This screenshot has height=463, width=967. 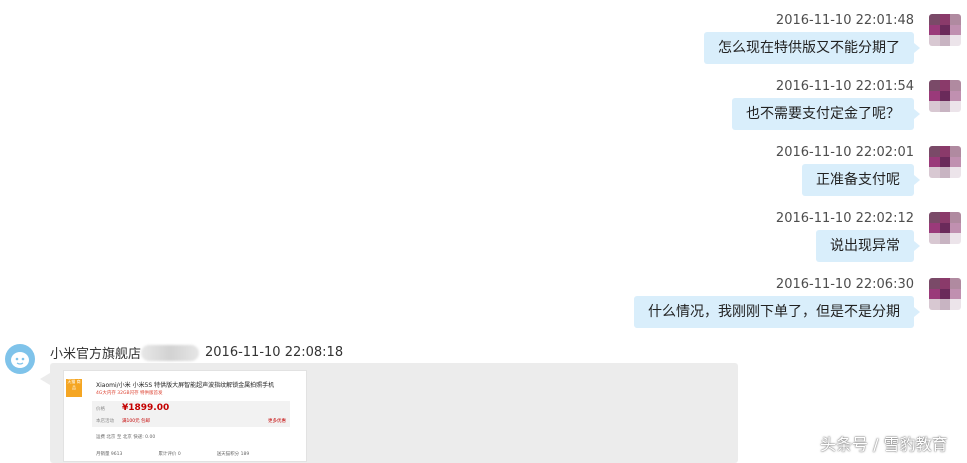 I want to click on chat-bubble-outgoing: 正准备支付呢, so click(x=861, y=180).